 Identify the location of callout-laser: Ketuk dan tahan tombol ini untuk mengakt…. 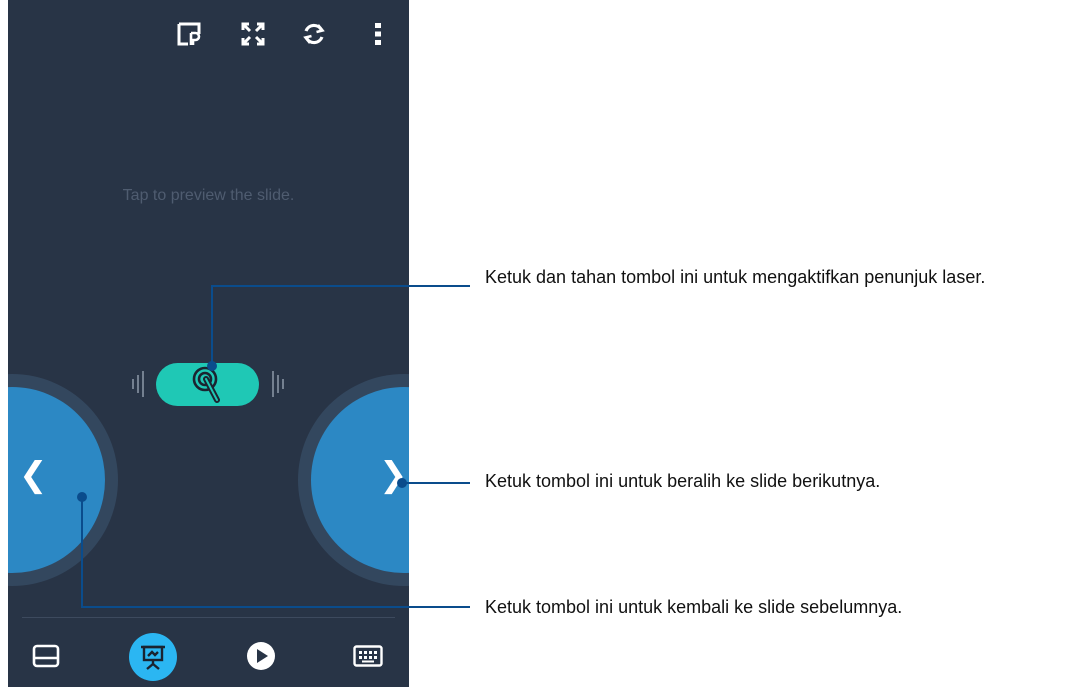
(735, 277).